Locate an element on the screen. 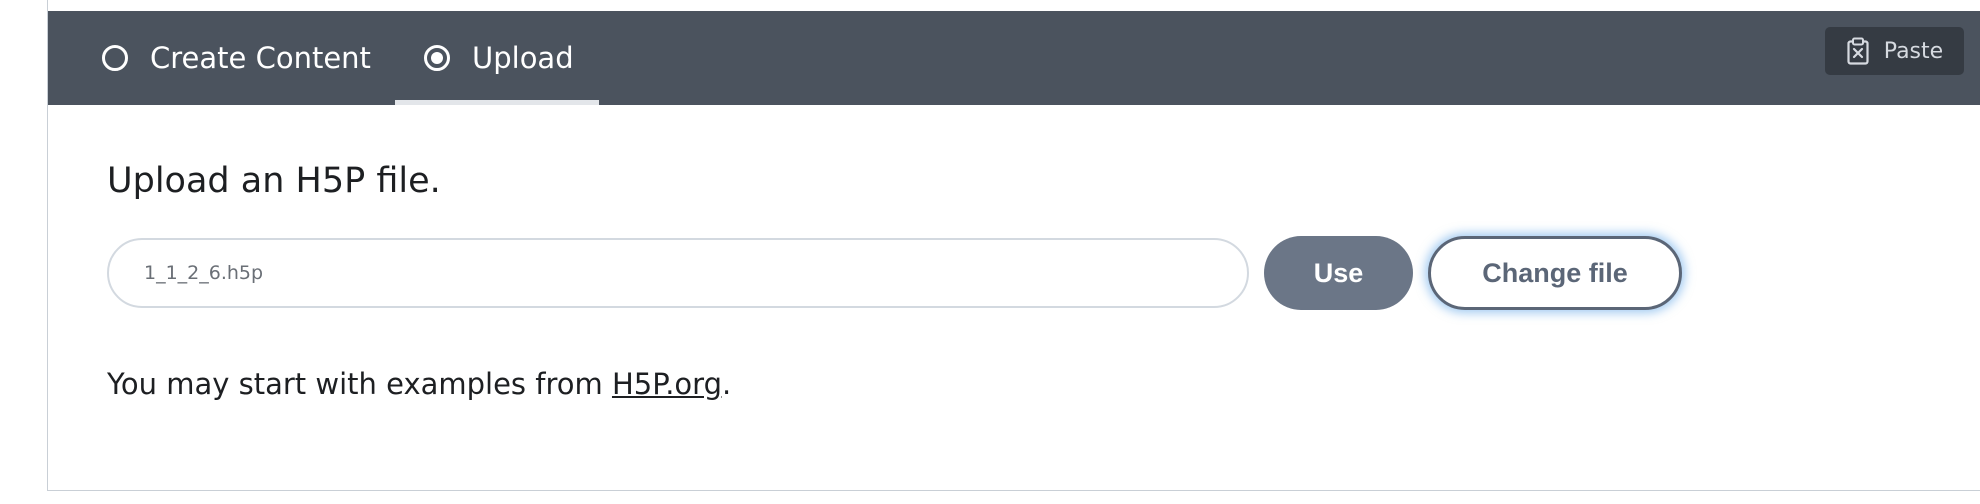  examples-prefix: You may start with examples from is located at coordinates (359, 384).